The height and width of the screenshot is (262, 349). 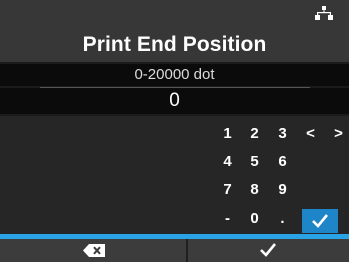 What do you see at coordinates (227, 133) in the screenshot?
I see `key-1: 1` at bounding box center [227, 133].